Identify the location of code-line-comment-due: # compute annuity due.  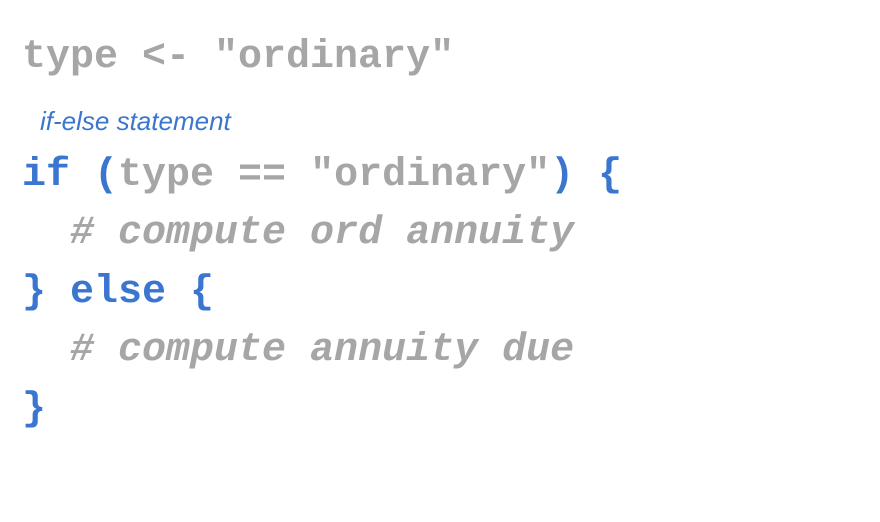
(298, 351).